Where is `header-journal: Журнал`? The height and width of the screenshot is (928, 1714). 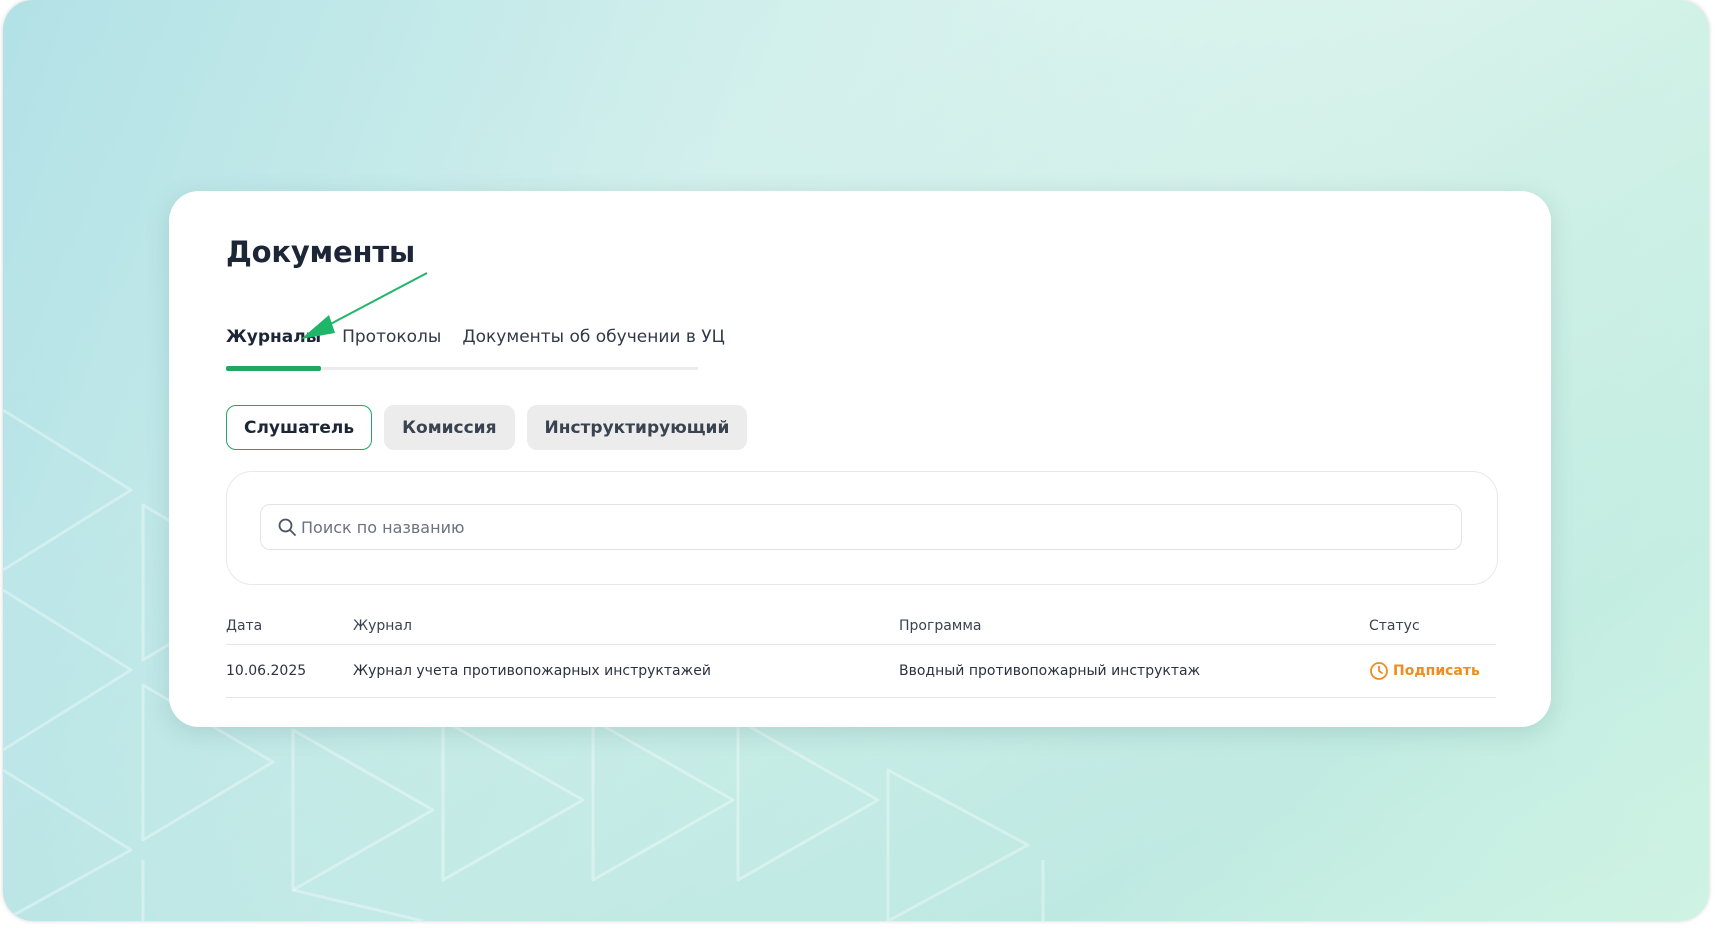 header-journal: Журнал is located at coordinates (382, 626).